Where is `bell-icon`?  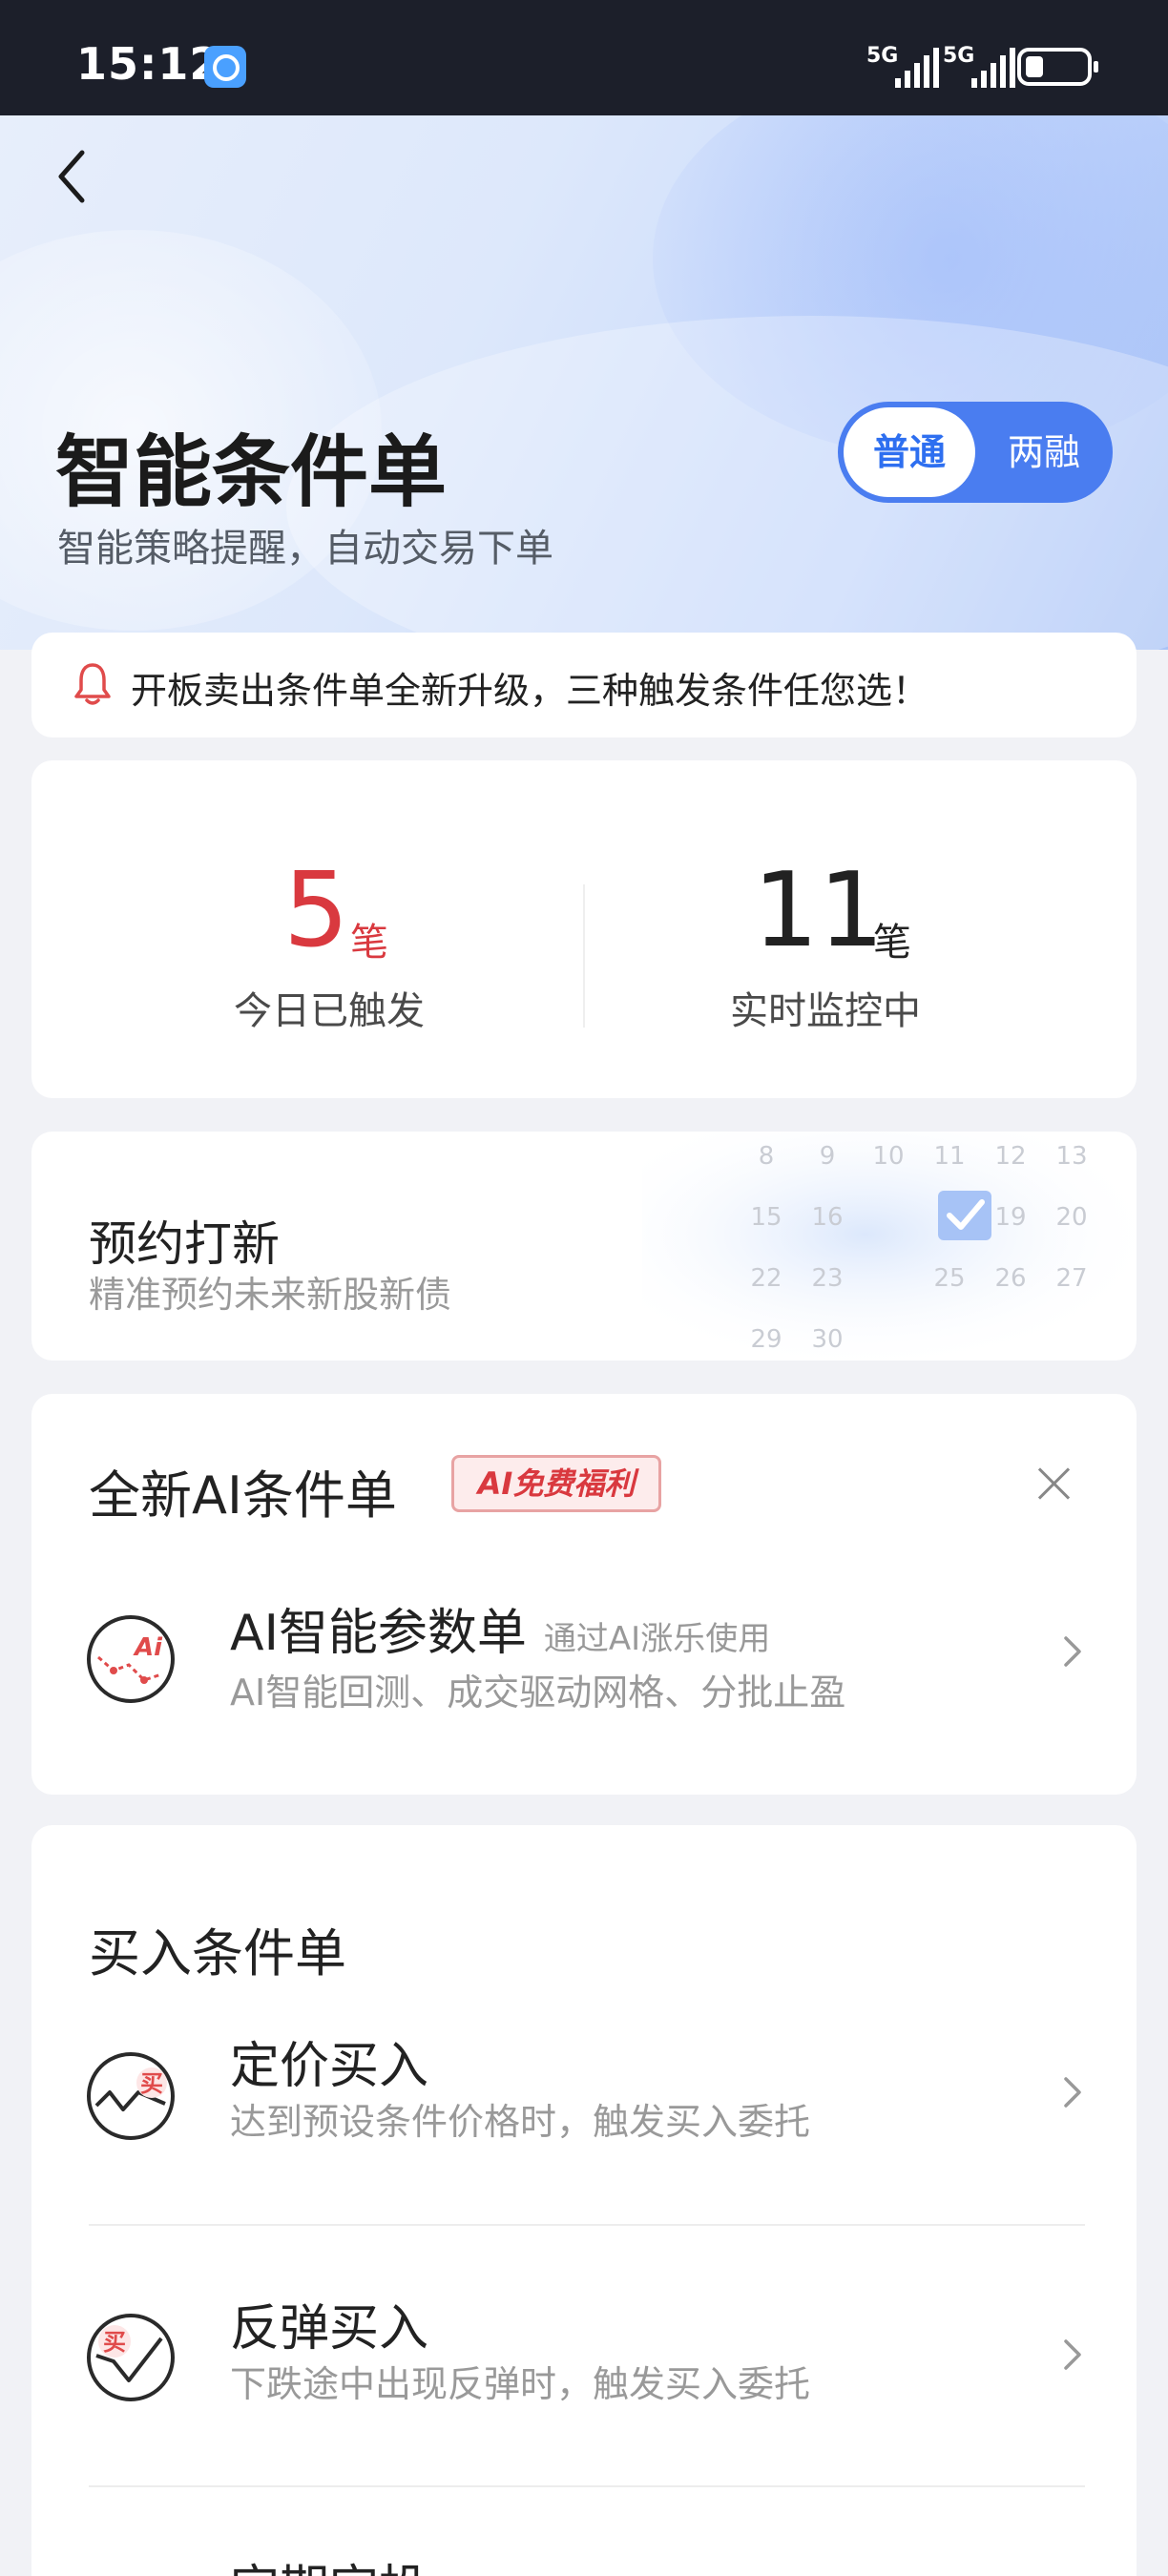 bell-icon is located at coordinates (92, 684).